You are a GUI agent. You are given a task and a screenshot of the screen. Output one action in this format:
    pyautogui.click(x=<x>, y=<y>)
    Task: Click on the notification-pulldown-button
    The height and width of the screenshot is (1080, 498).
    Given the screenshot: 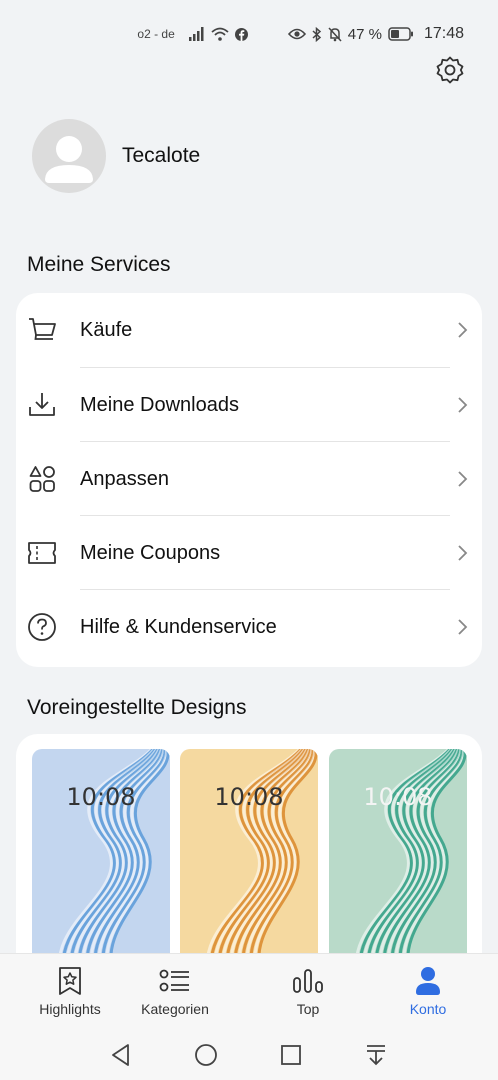 What is the action you would take?
    pyautogui.click(x=376, y=1055)
    